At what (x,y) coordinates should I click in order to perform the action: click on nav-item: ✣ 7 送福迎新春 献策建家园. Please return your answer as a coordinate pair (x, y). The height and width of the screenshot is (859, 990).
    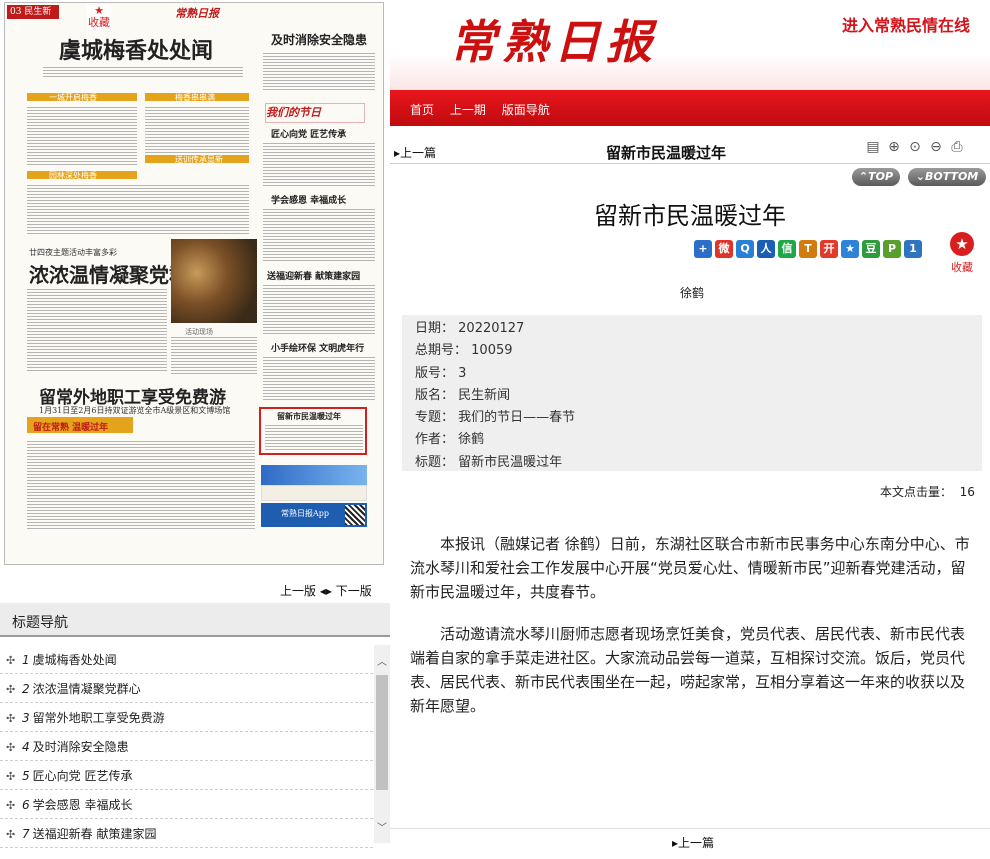
    Looking at the image, I should click on (186, 833).